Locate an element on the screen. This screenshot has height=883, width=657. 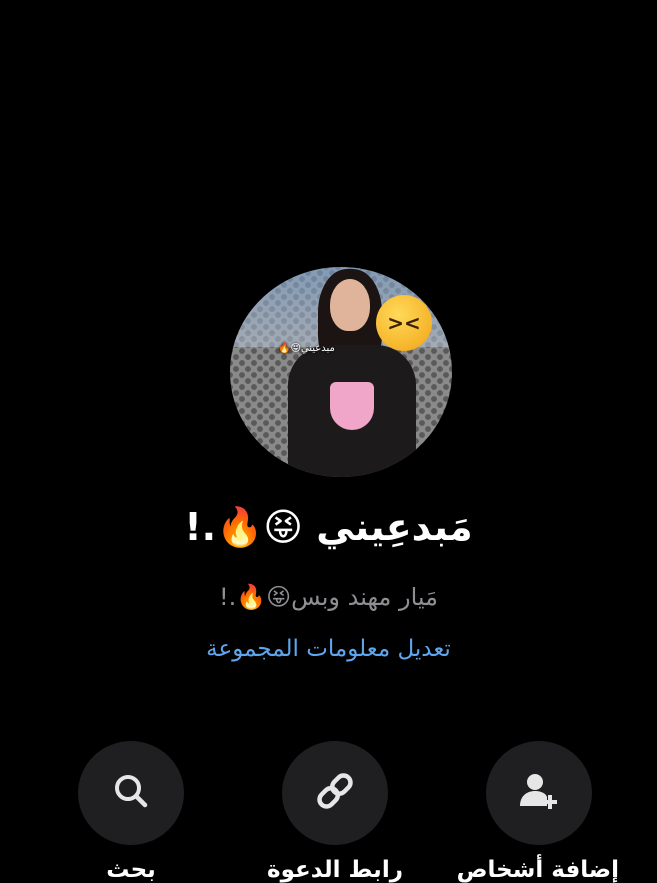
link-icon is located at coordinates (335, 793).